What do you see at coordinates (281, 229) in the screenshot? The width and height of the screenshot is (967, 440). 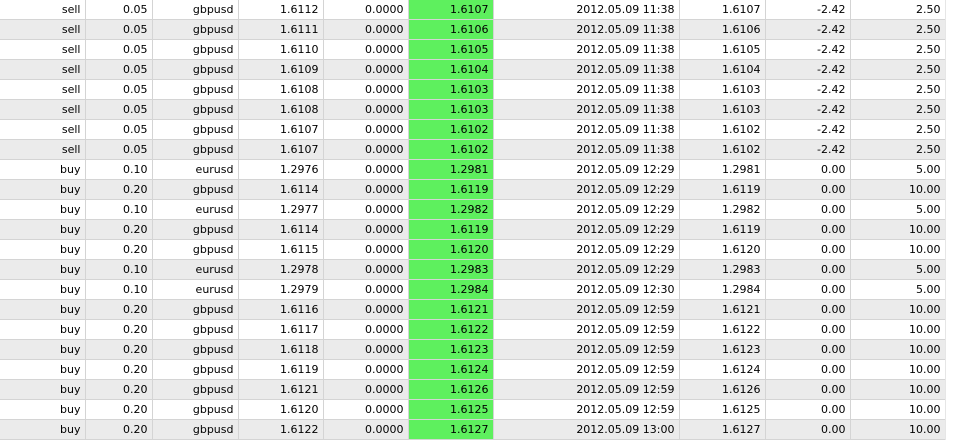 I see `open-price-cell: 1.6114` at bounding box center [281, 229].